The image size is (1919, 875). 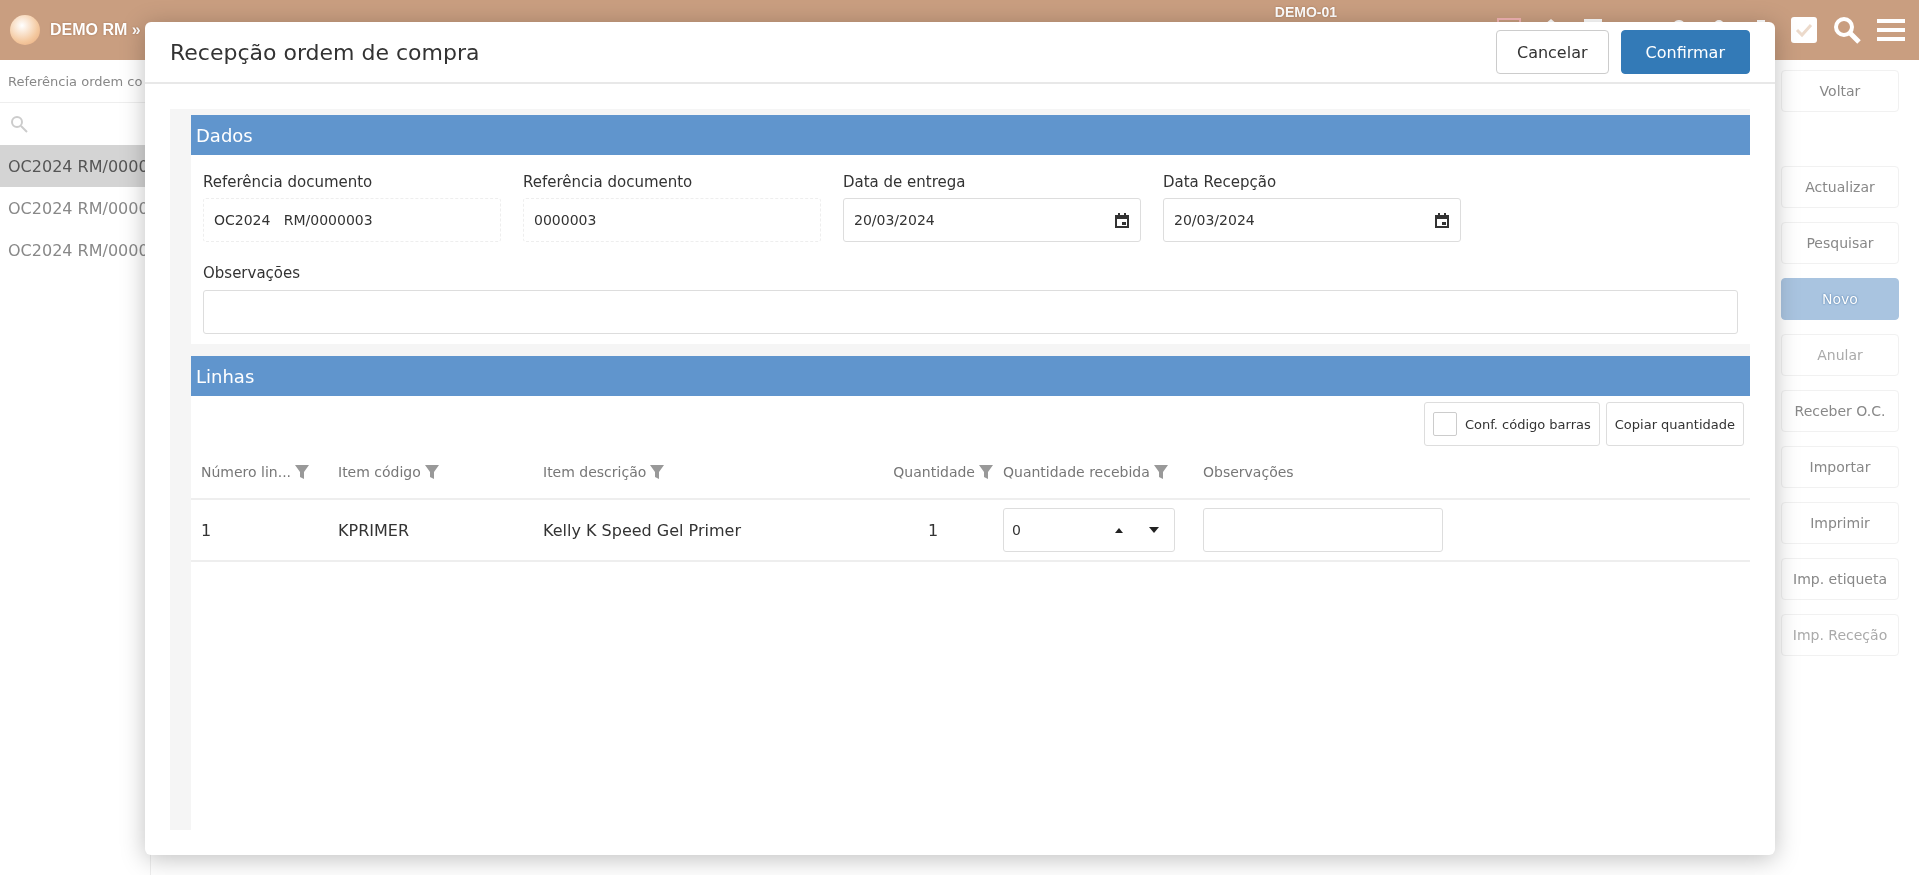 What do you see at coordinates (970, 135) in the screenshot?
I see `section-header: Dados` at bounding box center [970, 135].